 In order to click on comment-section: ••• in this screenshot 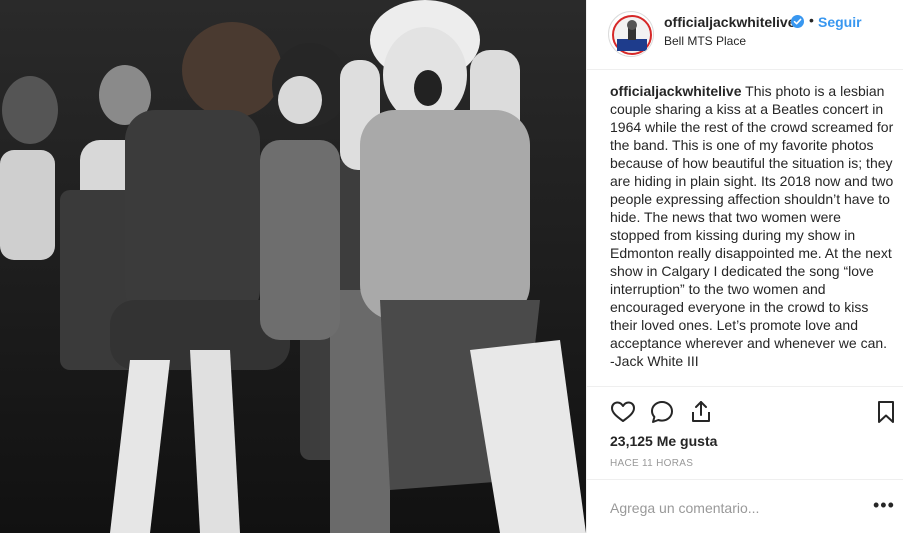, I will do `click(745, 506)`.